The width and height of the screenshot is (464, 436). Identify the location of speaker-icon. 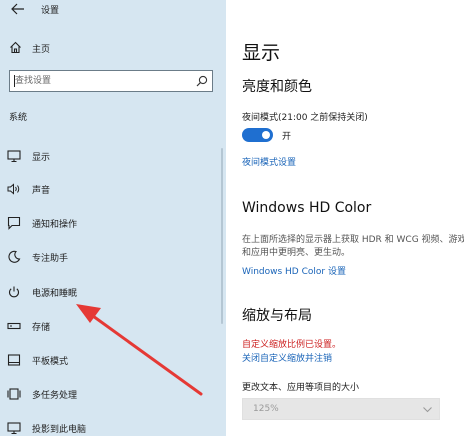
(13, 189).